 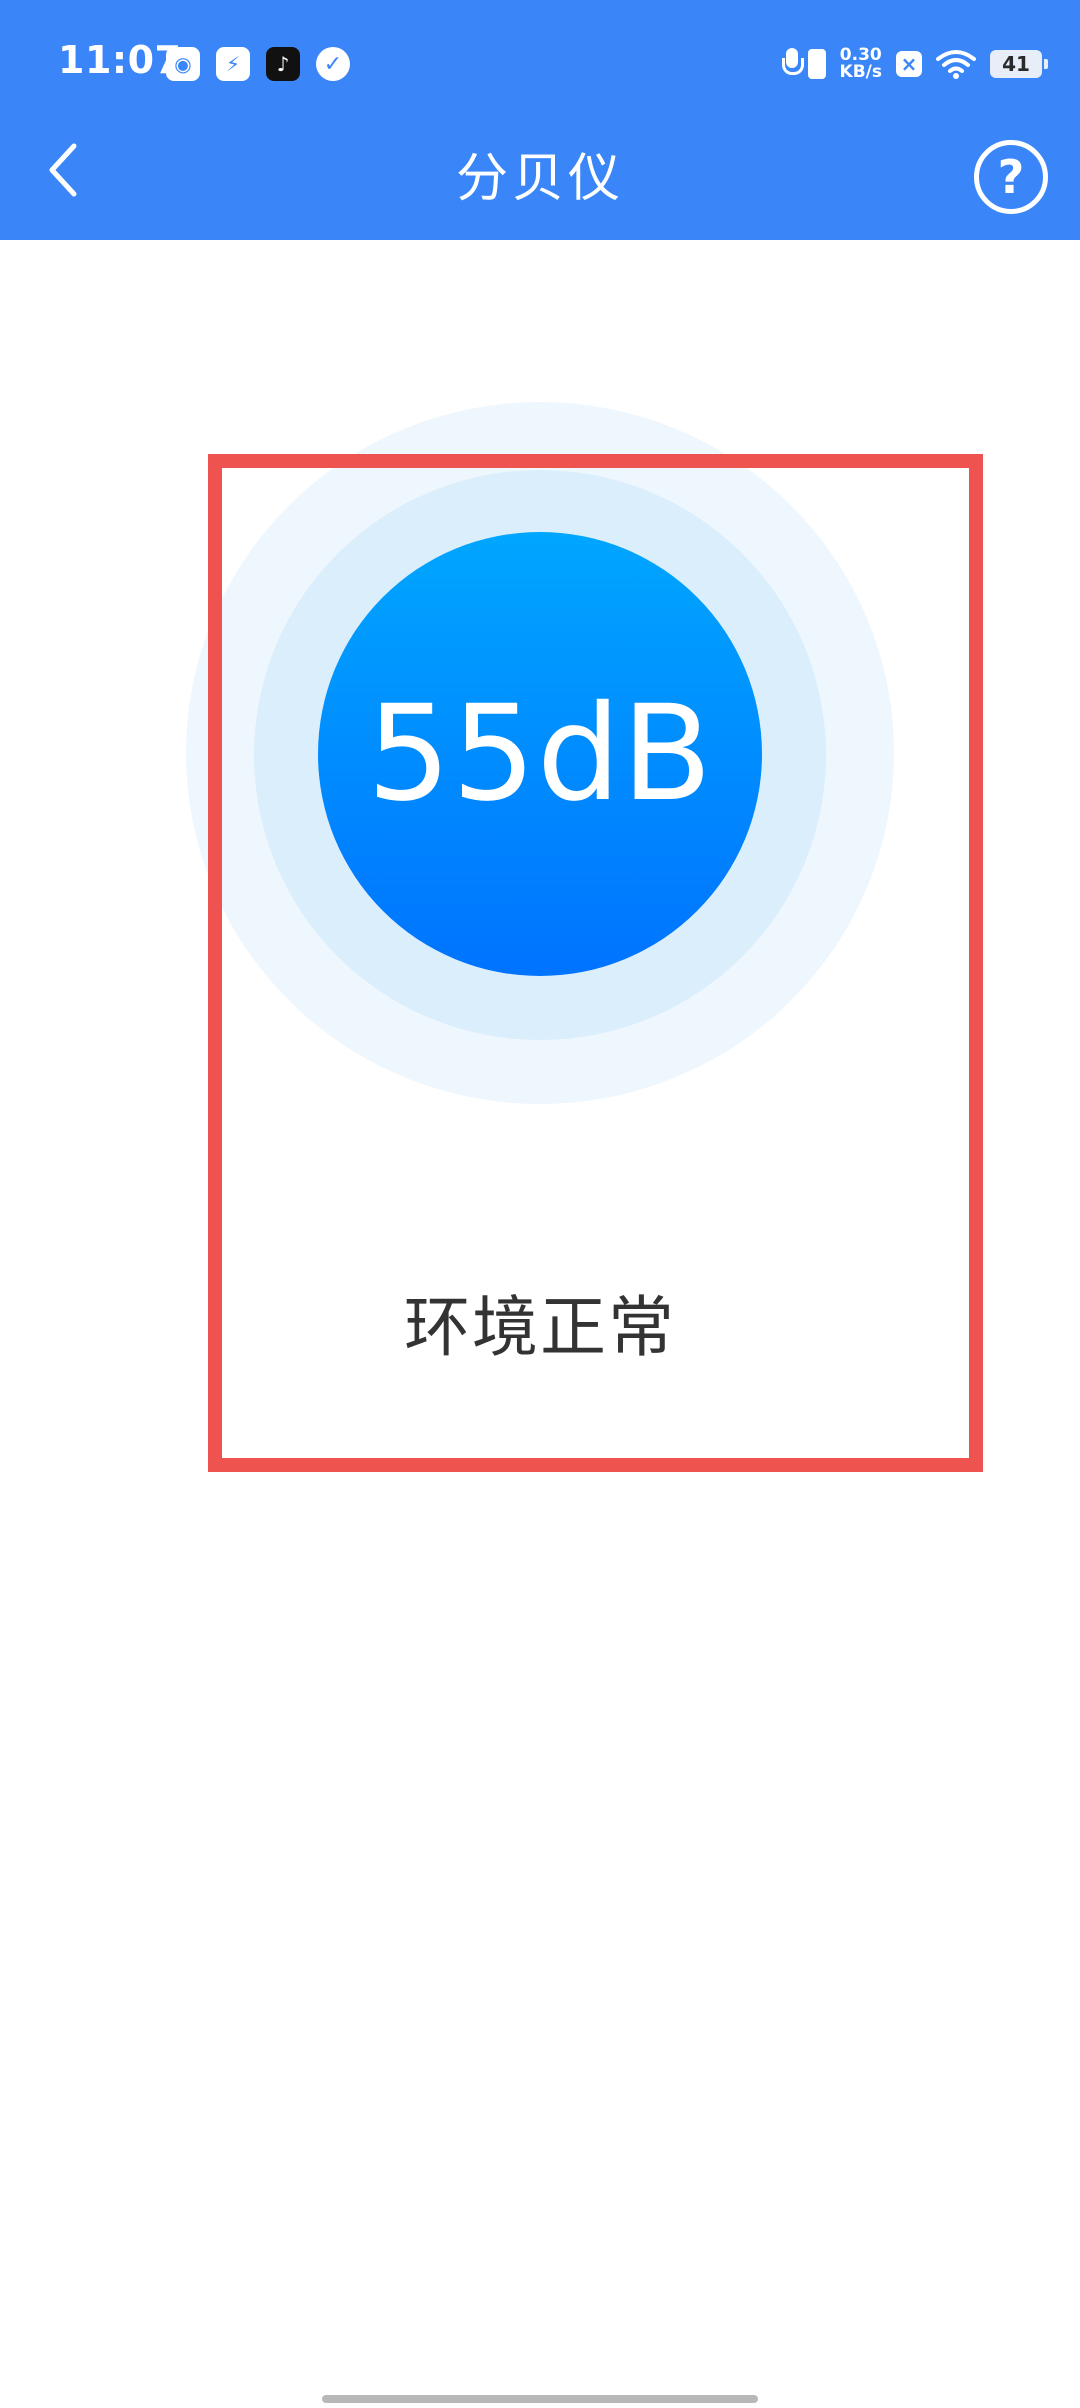 I want to click on notification-icons: ◉ ⚡ ♪ ✓, so click(x=258, y=64).